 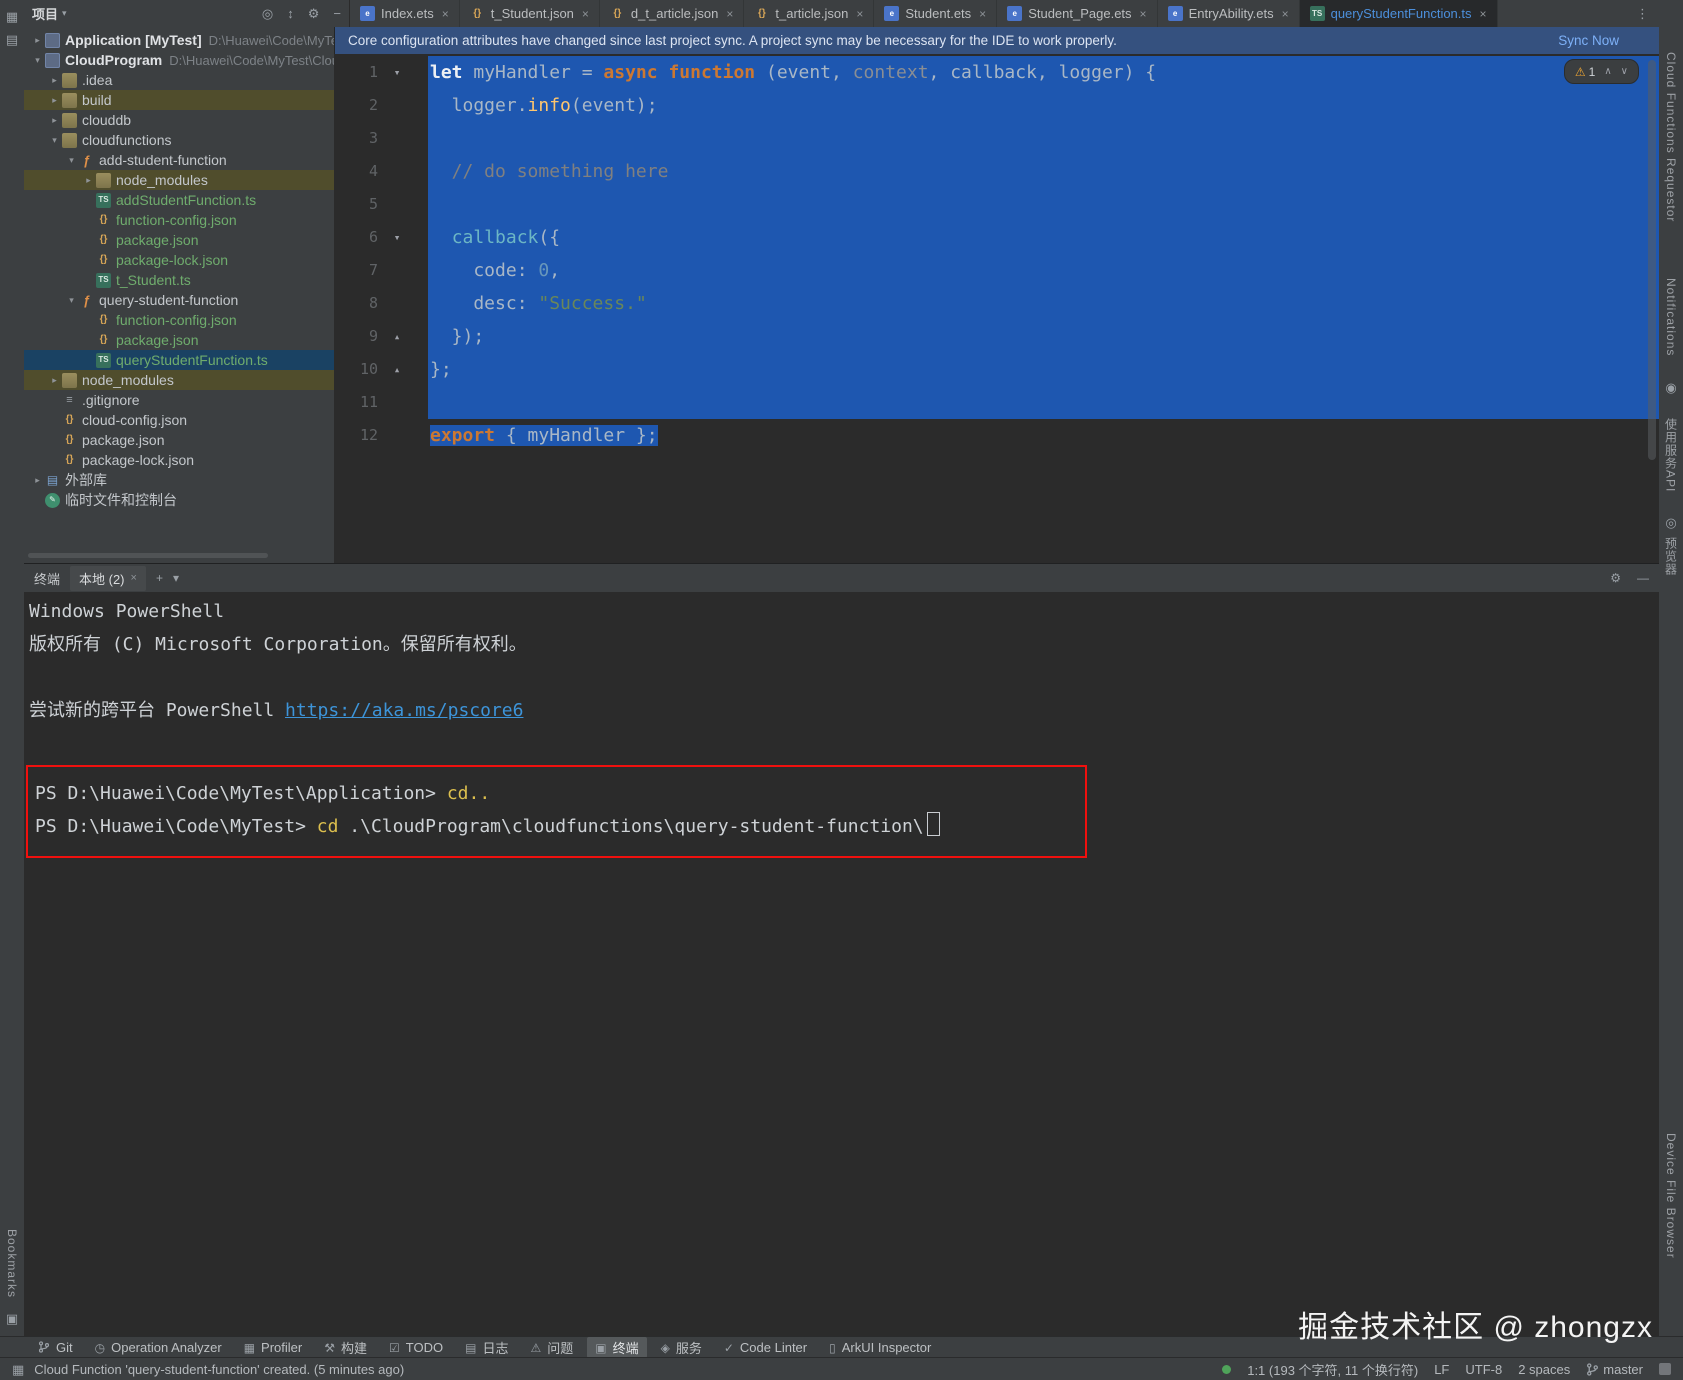 What do you see at coordinates (1607, 71) in the screenshot?
I see `prev-problem-icon: ∧` at bounding box center [1607, 71].